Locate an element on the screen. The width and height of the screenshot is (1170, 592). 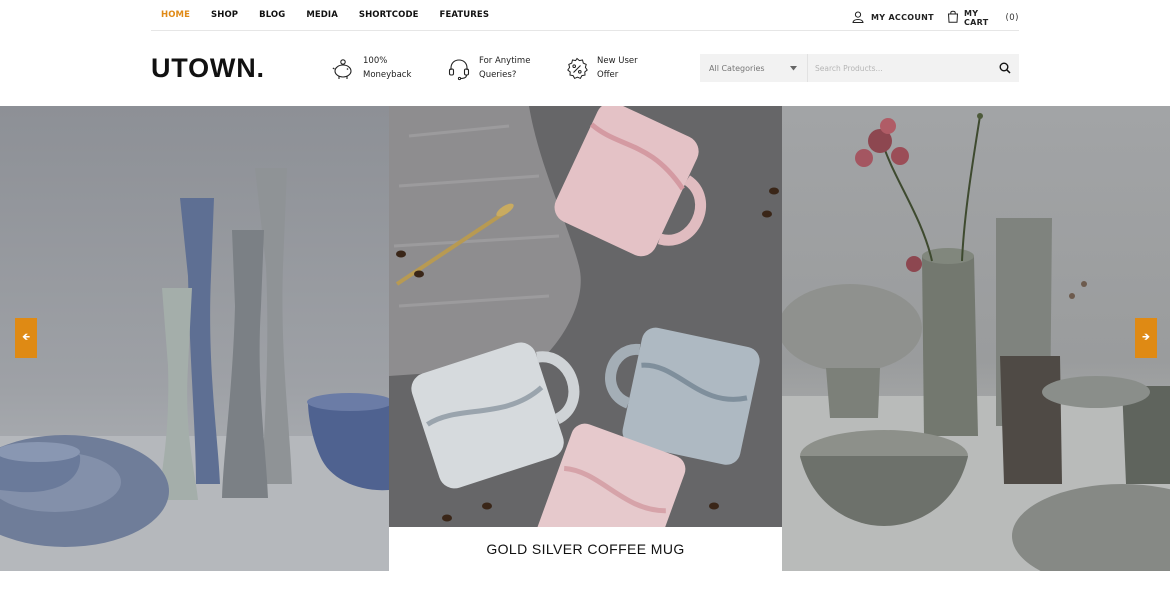
main-nav: HOME SHOP BLOG MEDIA SHORTCODE FEATURES is located at coordinates (325, 15).